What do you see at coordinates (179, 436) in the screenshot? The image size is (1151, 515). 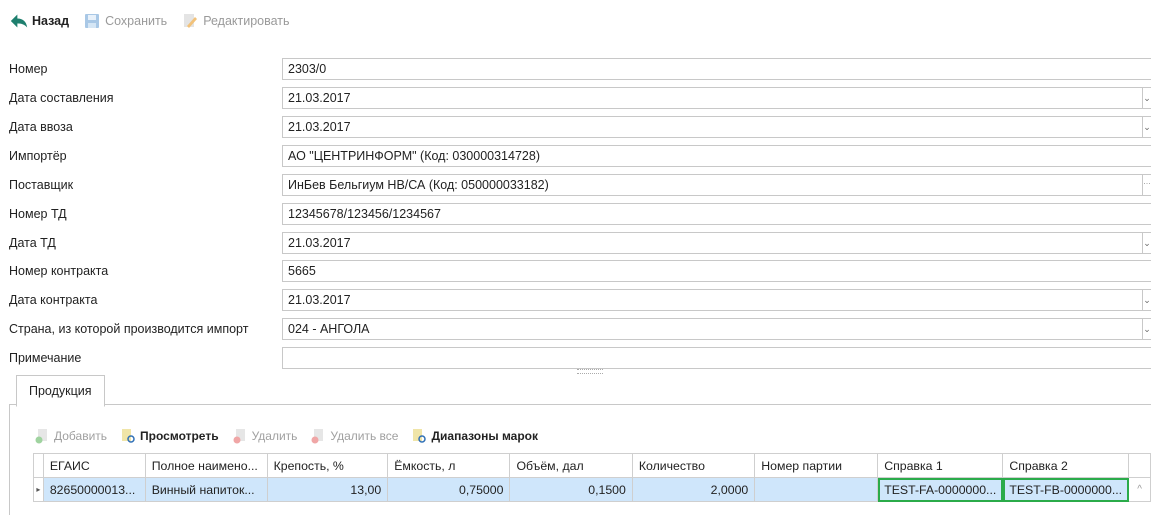 I see `view-label: Просмотреть` at bounding box center [179, 436].